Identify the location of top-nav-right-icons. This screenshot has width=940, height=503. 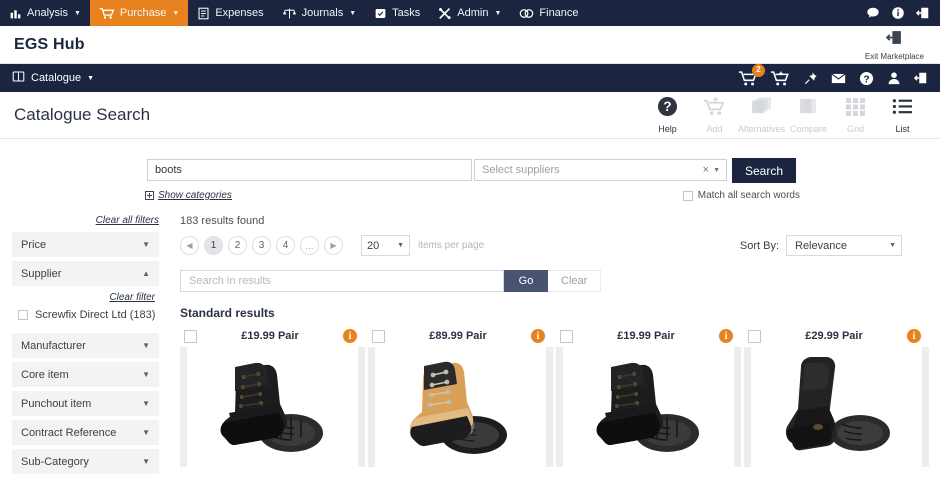
(903, 13).